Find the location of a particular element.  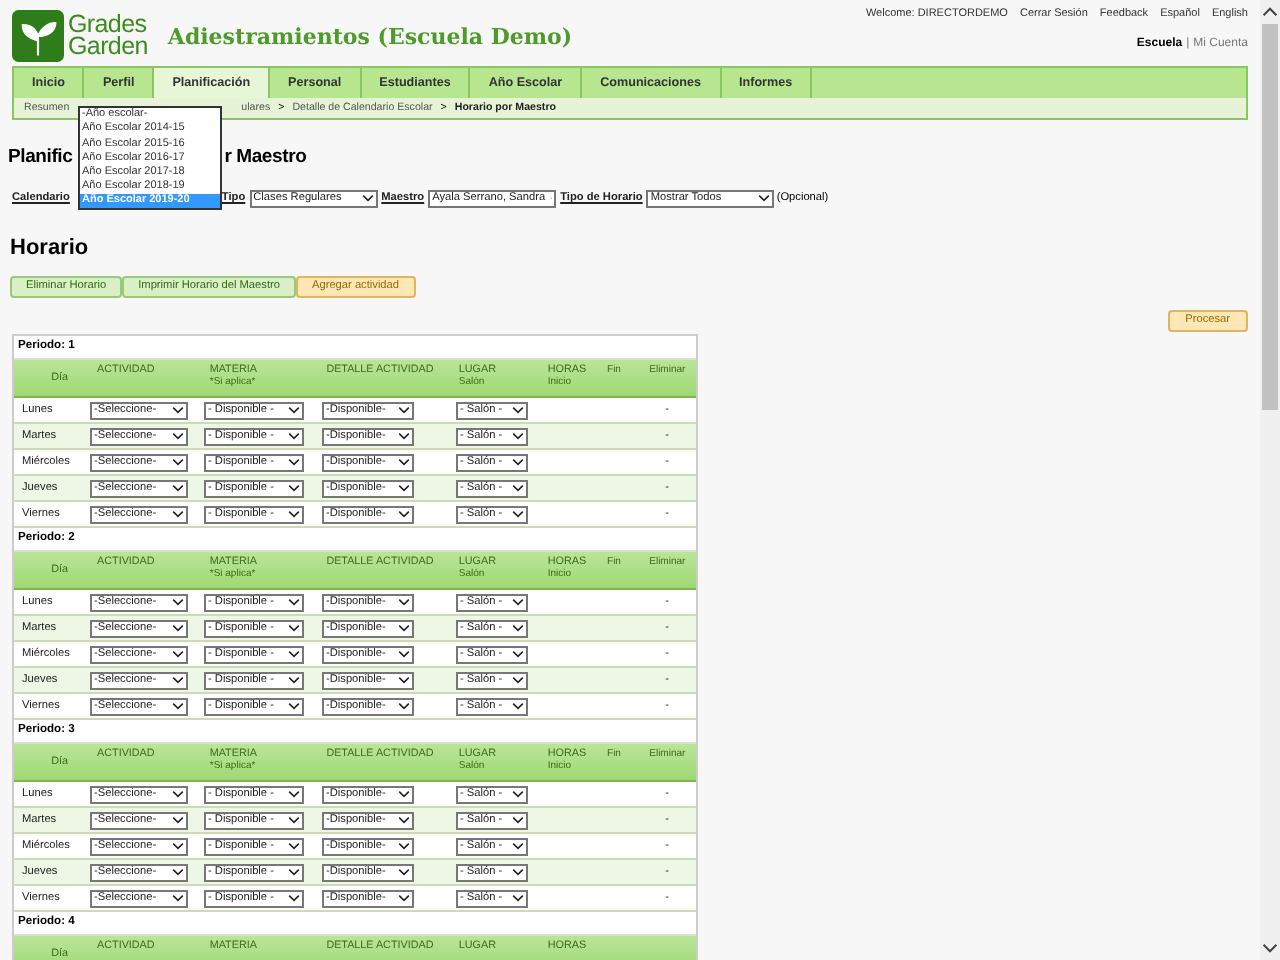

school-title: Adiestramientos (Escuela Demo) is located at coordinates (370, 37).